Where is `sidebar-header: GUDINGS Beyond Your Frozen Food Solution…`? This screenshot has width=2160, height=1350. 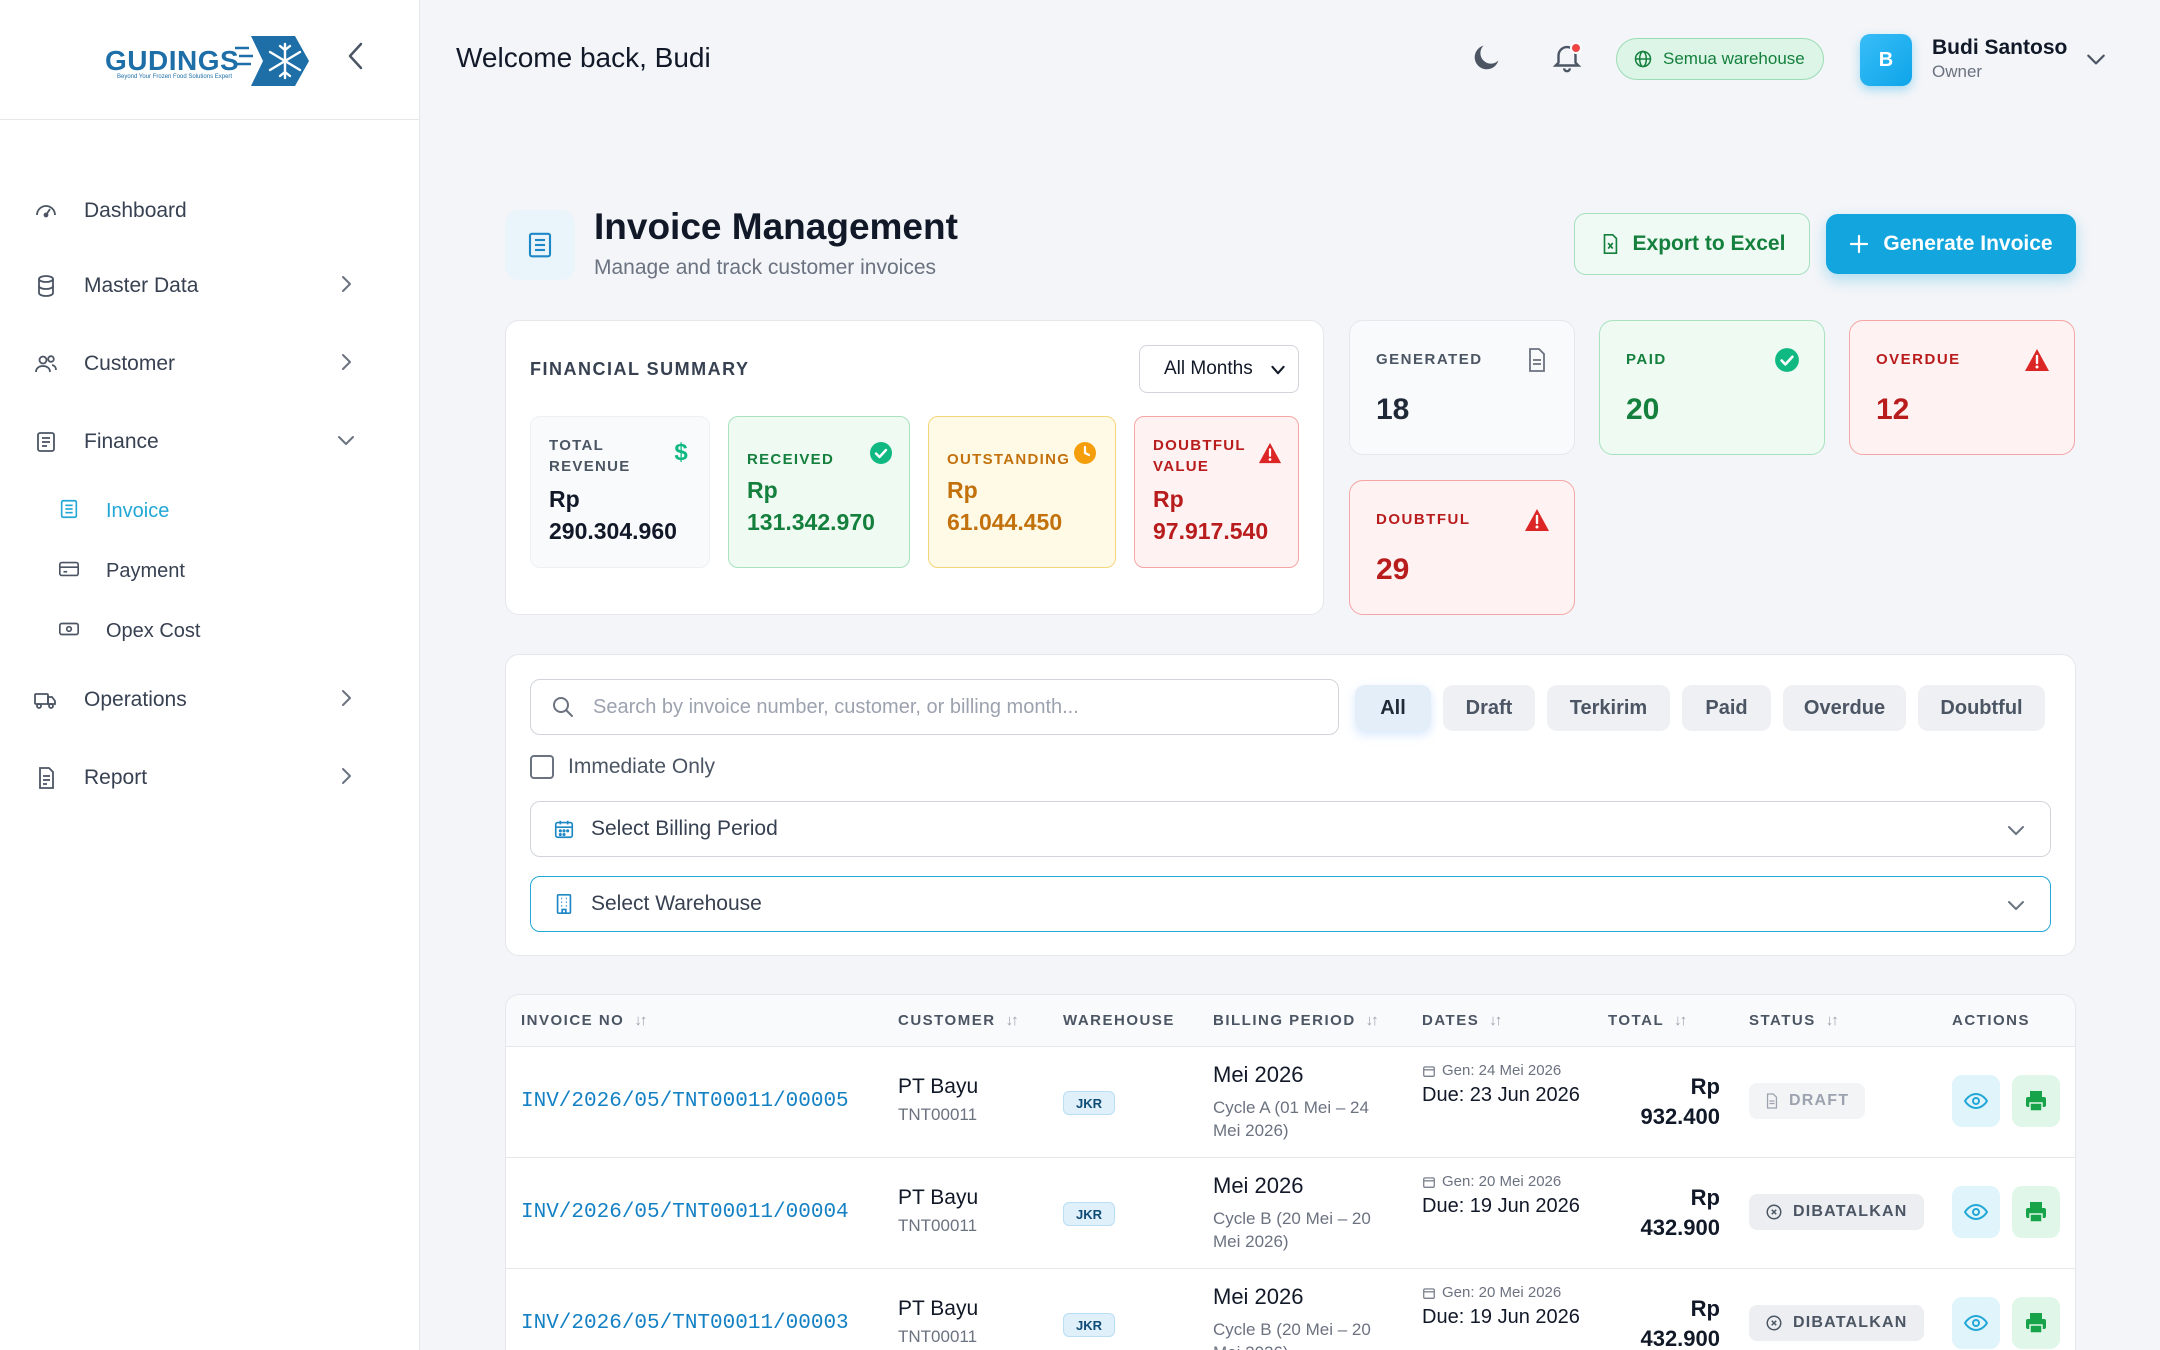 sidebar-header: GUDINGS Beyond Your Frozen Food Solution… is located at coordinates (209, 60).